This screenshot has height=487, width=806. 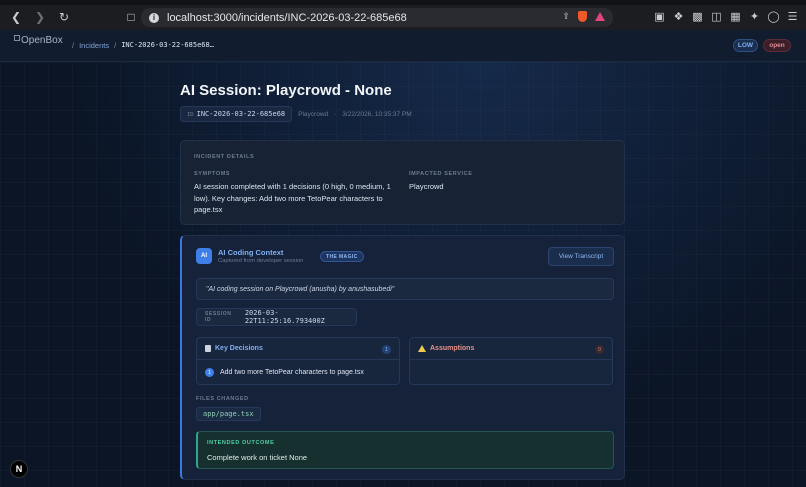 What do you see at coordinates (154, 17) in the screenshot?
I see `site-info-icon: i` at bounding box center [154, 17].